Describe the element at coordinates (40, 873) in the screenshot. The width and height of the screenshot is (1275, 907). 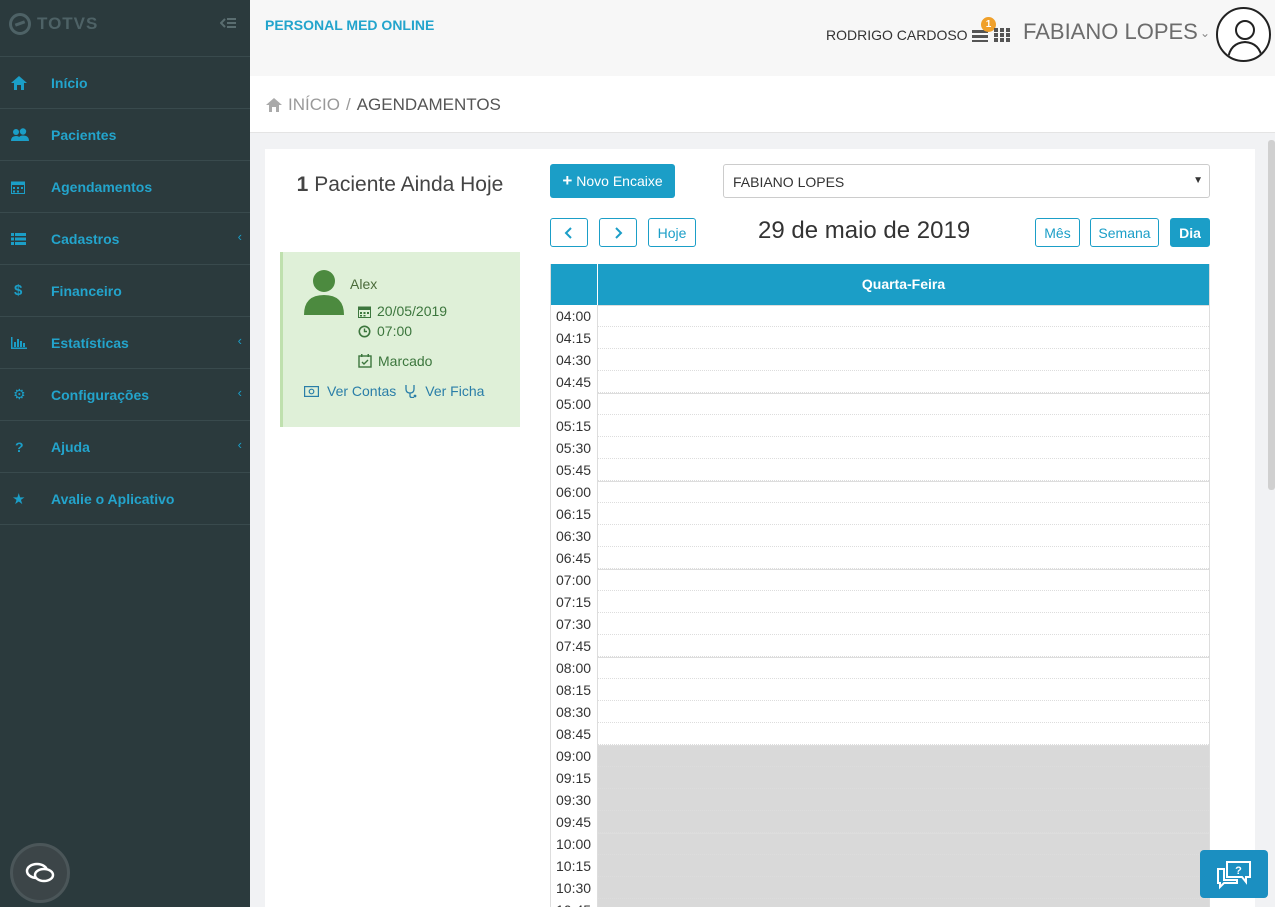
I see `chat-button` at that location.